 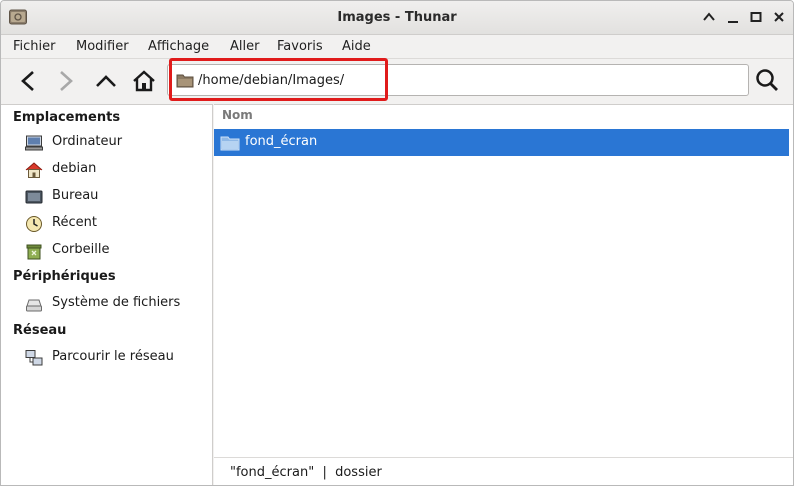 I want to click on home-button, so click(x=144, y=81).